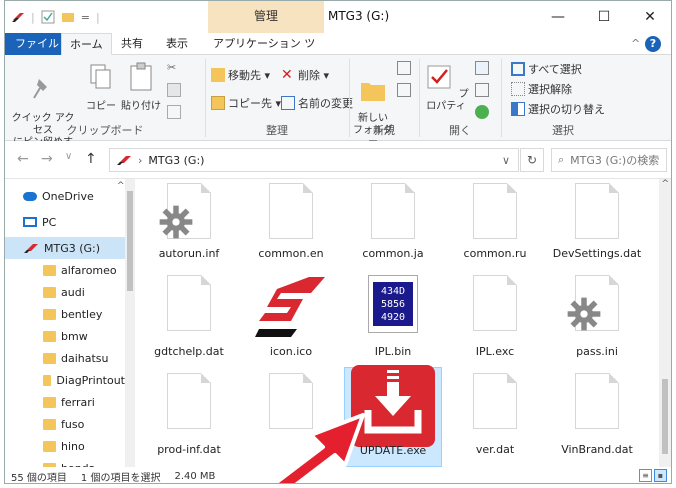  Describe the element at coordinates (65, 270) in the screenshot. I see `nav-item: alfaromeo` at that location.